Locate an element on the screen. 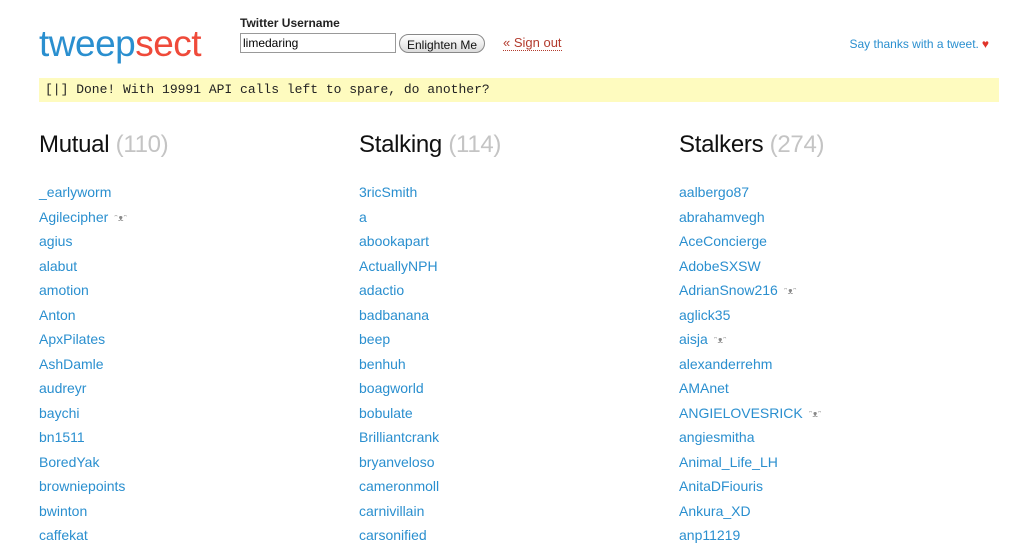 The height and width of the screenshot is (551, 1031). list-item: ActuallyNPH is located at coordinates (399, 269).